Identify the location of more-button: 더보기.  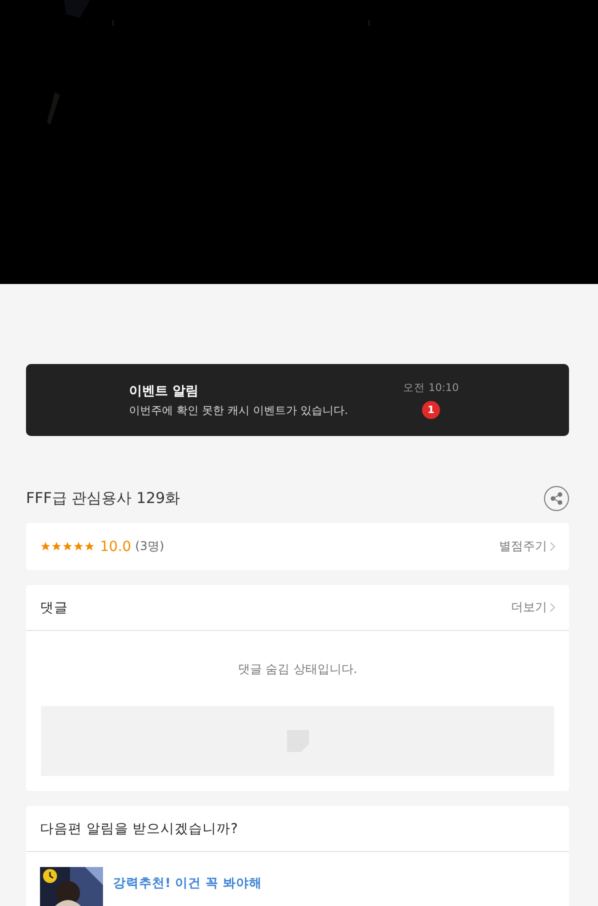
(533, 607).